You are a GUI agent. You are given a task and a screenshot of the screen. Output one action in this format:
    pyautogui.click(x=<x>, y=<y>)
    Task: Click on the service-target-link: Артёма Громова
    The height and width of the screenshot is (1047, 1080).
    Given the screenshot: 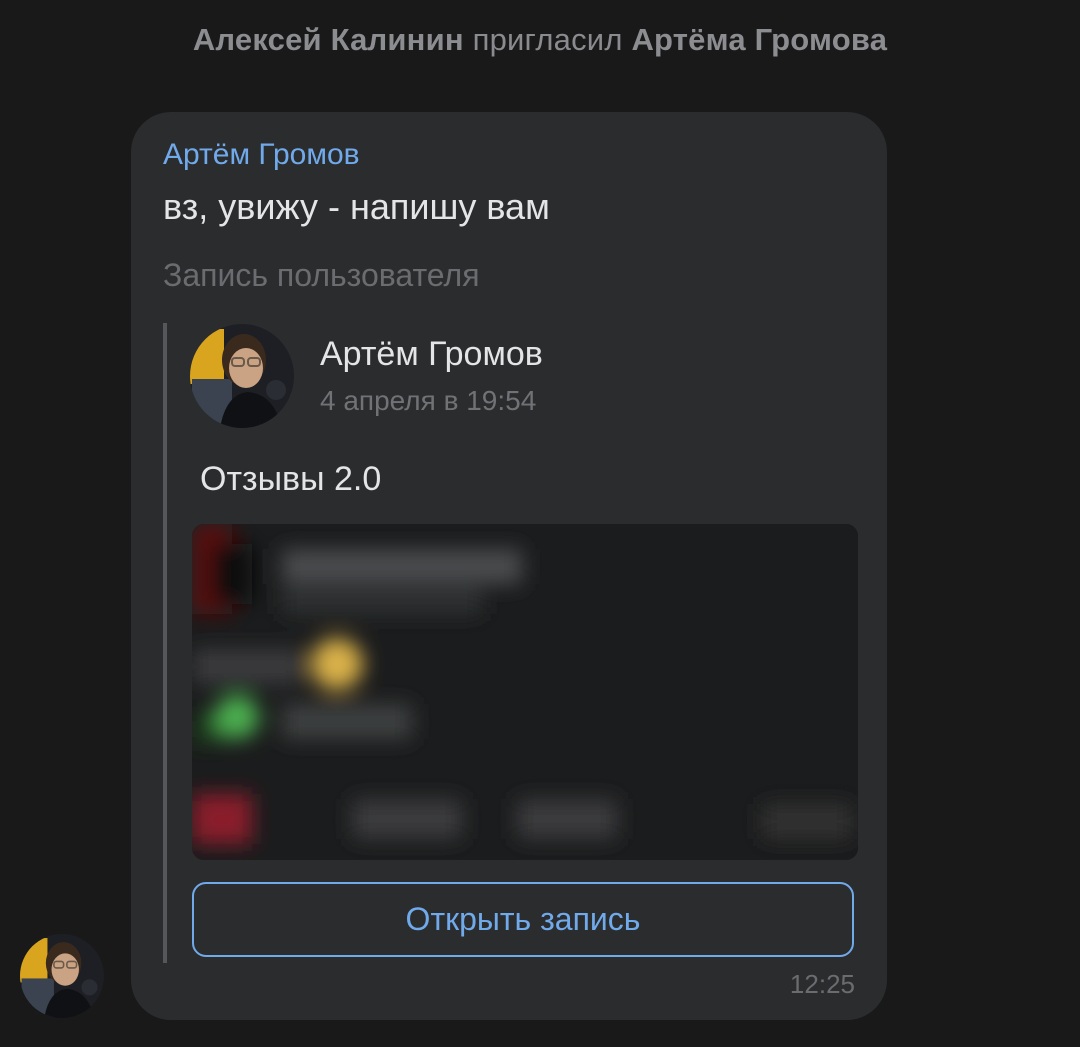 What is the action you would take?
    pyautogui.click(x=759, y=39)
    